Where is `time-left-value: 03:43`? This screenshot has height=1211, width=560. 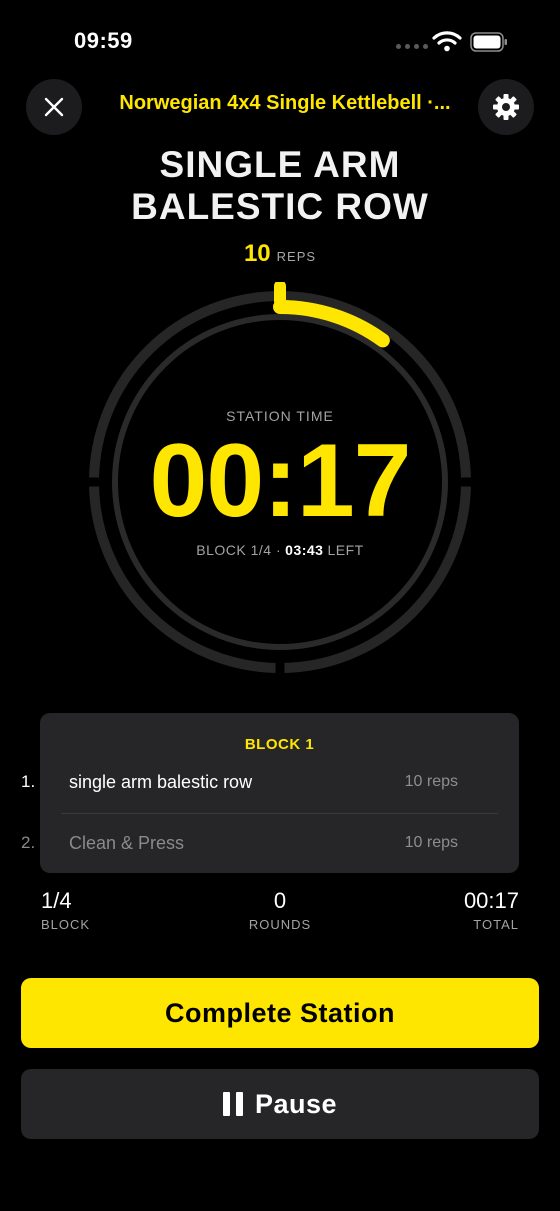
time-left-value: 03:43 is located at coordinates (304, 550).